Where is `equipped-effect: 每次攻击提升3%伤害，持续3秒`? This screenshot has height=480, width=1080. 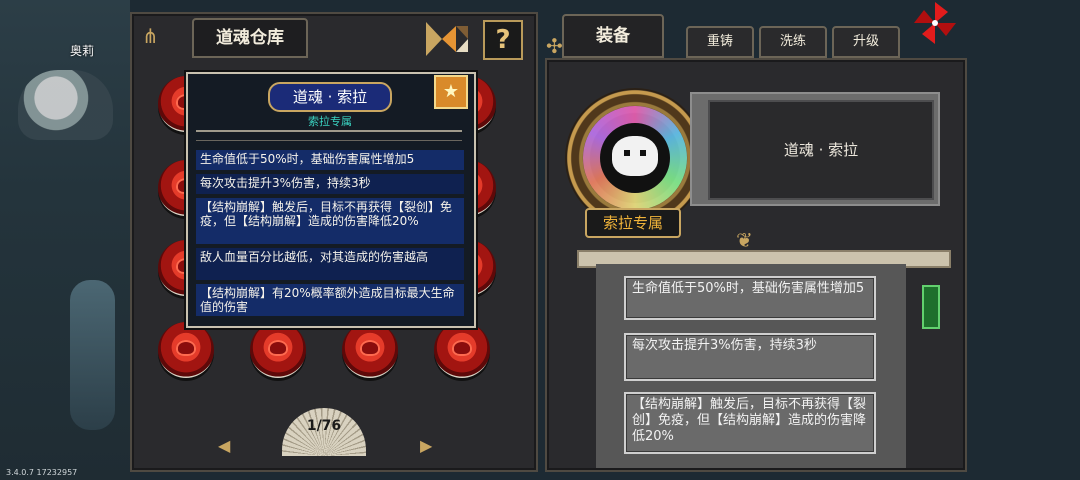
equipped-effect: 每次攻击提升3%伤害，持续3秒 is located at coordinates (750, 357).